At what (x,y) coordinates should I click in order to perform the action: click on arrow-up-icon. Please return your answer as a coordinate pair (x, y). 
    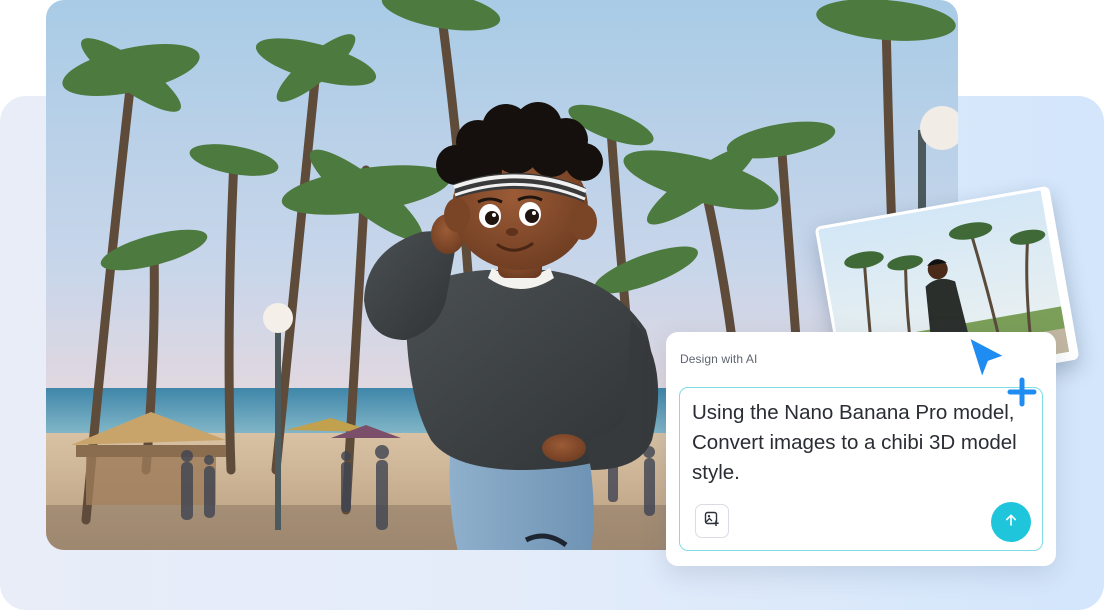
    Looking at the image, I should click on (1011, 522).